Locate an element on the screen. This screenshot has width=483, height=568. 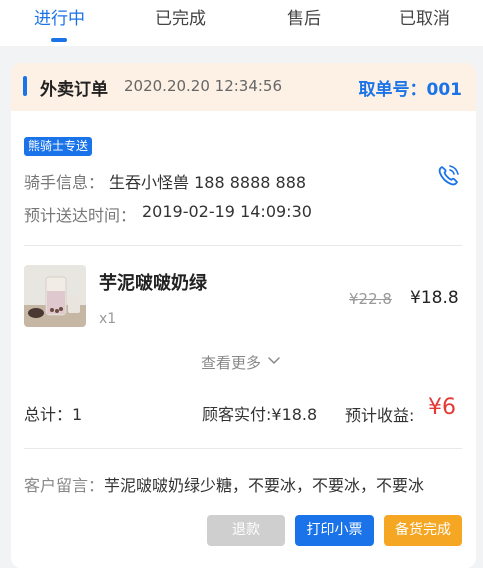
pickup-number: 取单号：001 is located at coordinates (410, 90).